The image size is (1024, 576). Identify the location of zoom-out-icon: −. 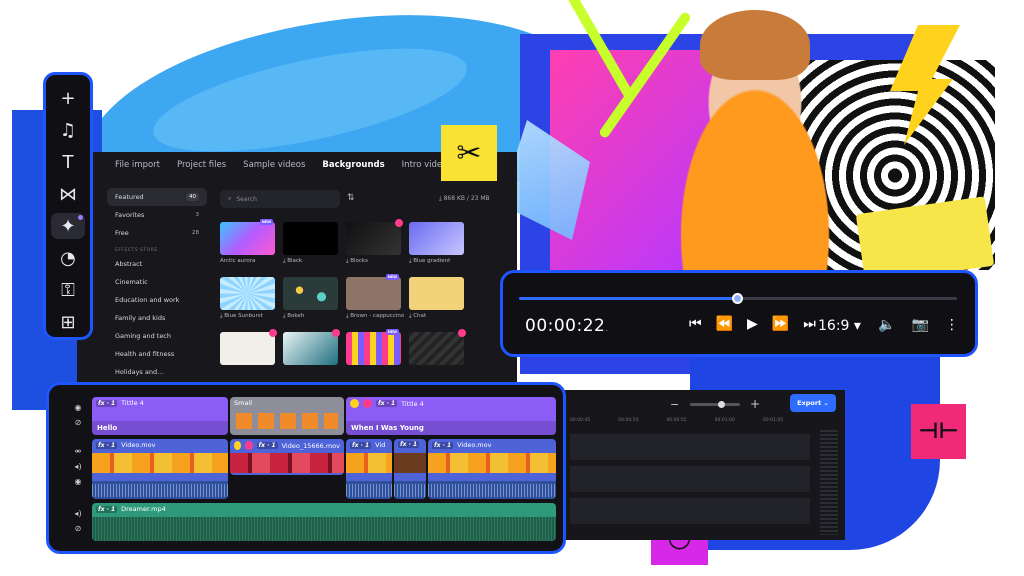
(674, 404).